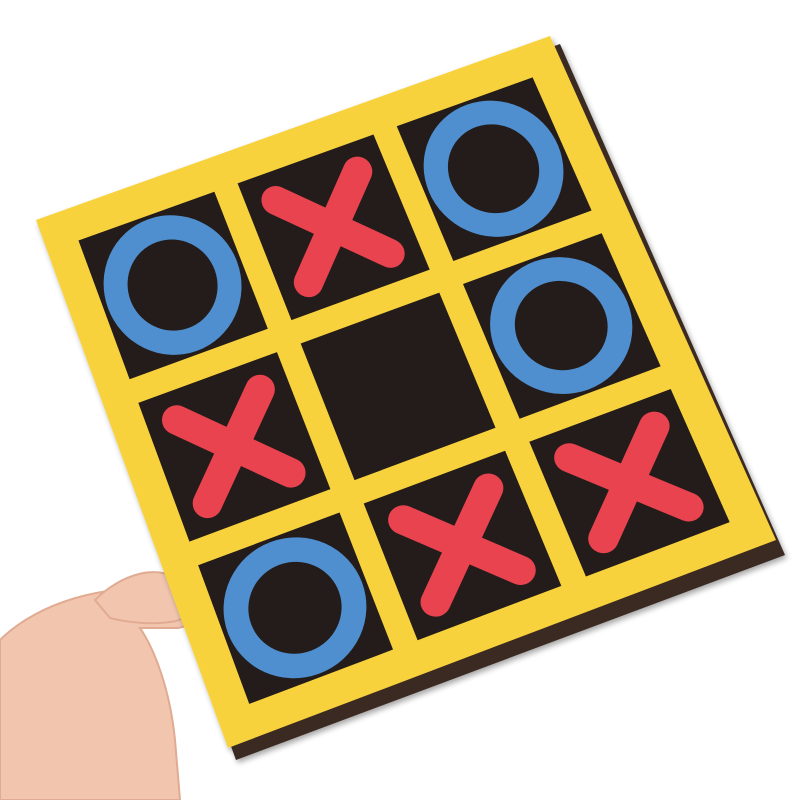 The height and width of the screenshot is (800, 800). Describe the element at coordinates (97, 685) in the screenshot. I see `hand` at that location.